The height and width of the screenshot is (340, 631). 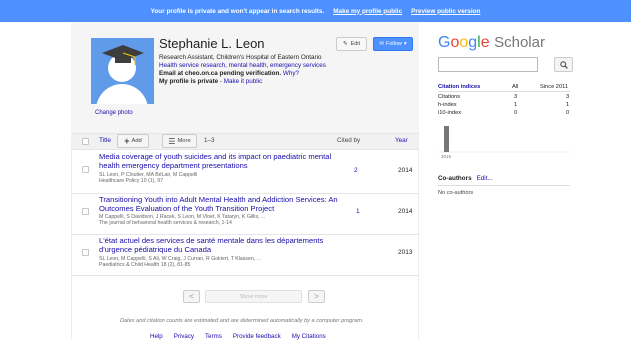 What do you see at coordinates (145, 265) in the screenshot?
I see `paper-venue: Paediatrics & Child Health 18 (2), 81-85` at bounding box center [145, 265].